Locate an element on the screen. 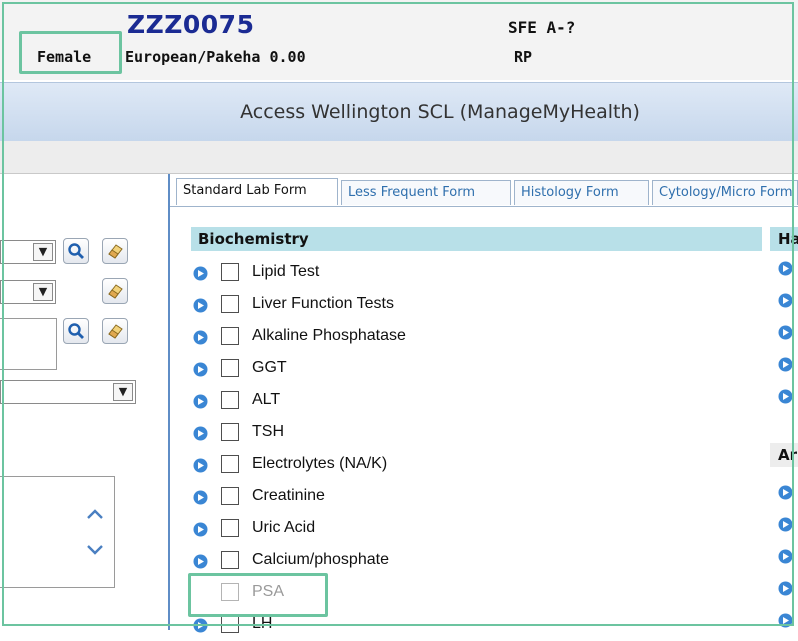 This screenshot has height=641, width=798. patient-sfe: SFE A-? is located at coordinates (542, 27).